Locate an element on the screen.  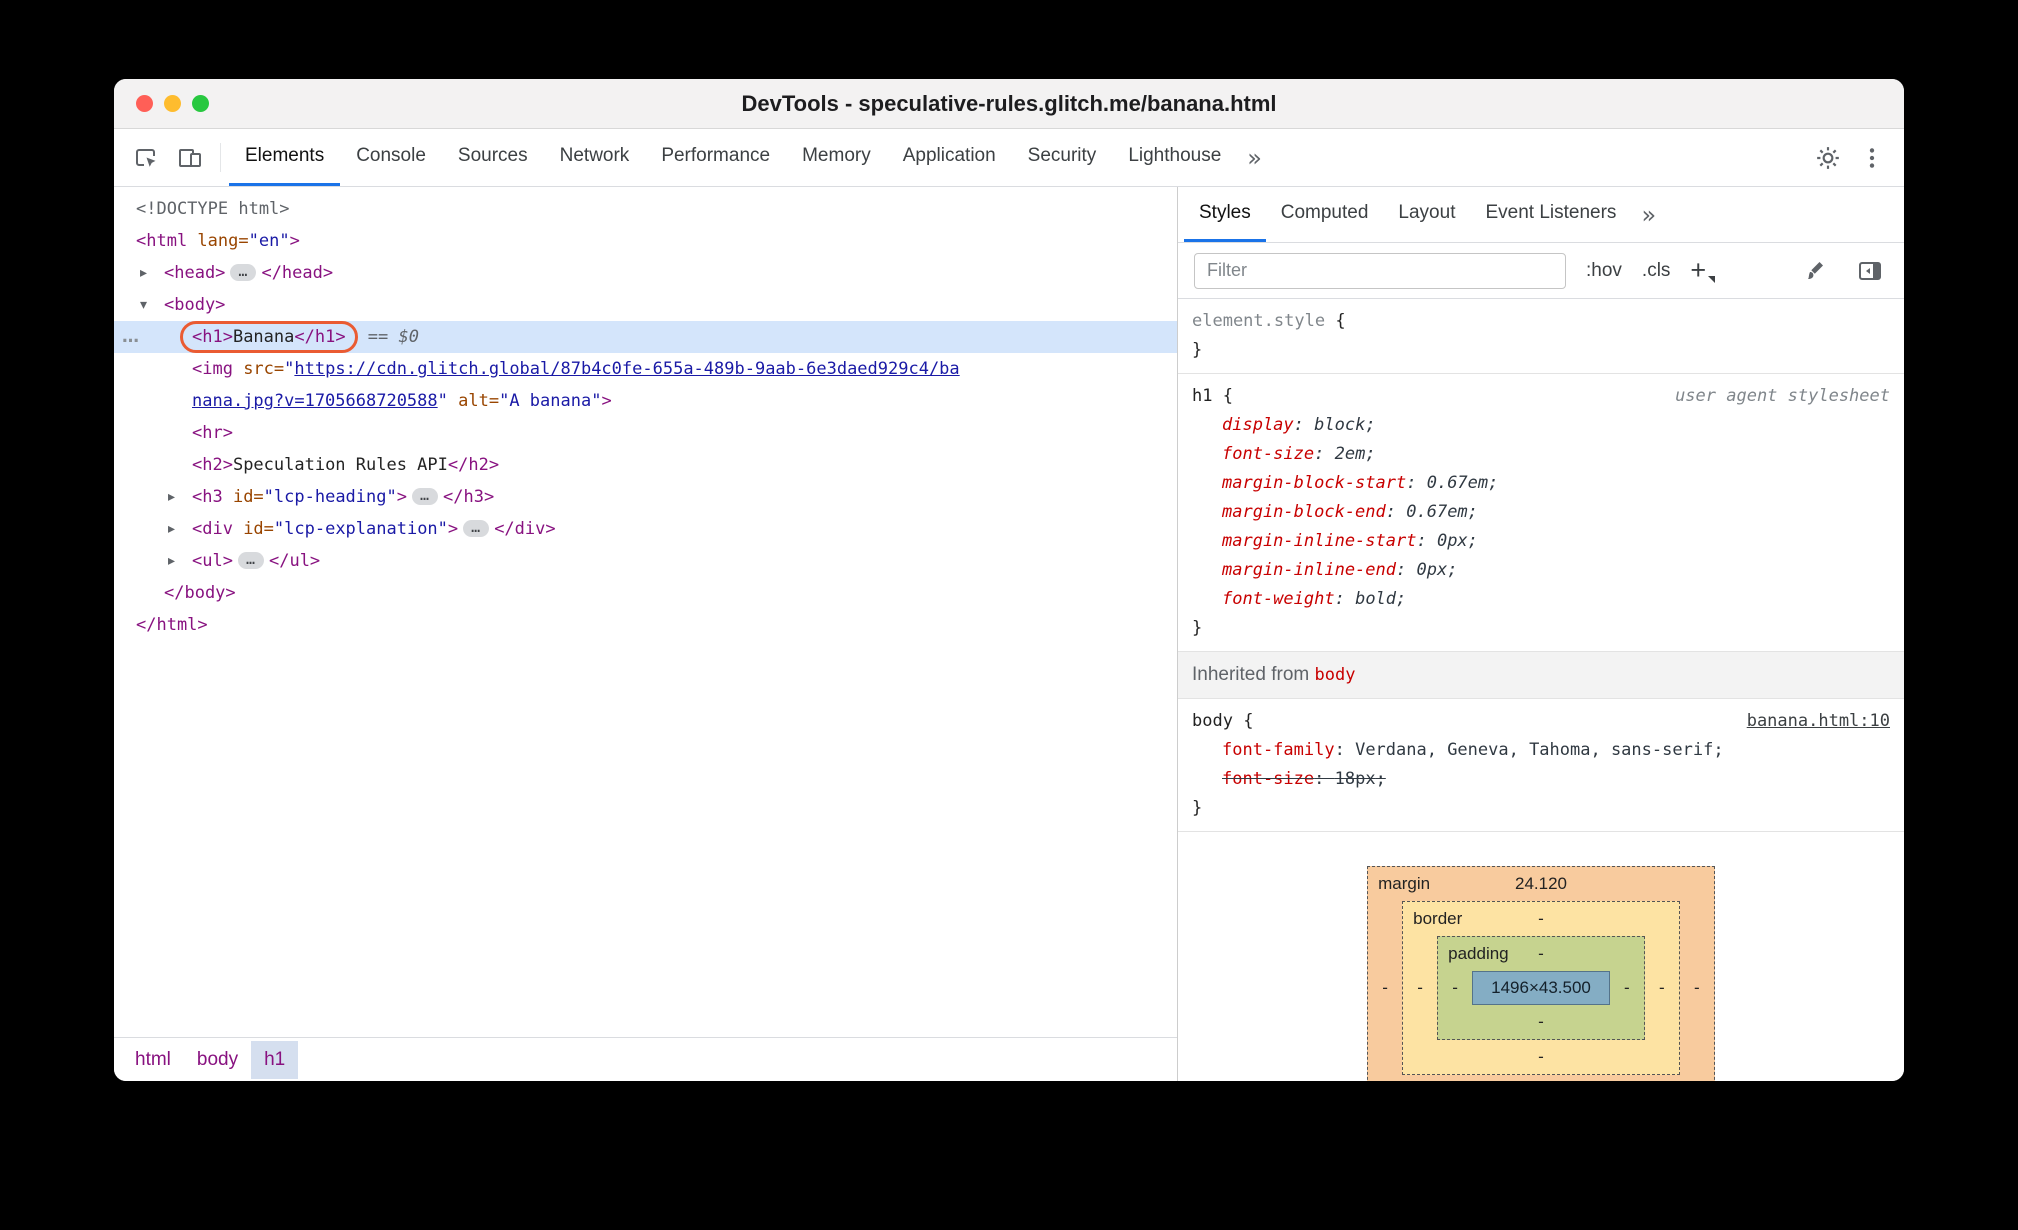
code-token: <ul> is located at coordinates (212, 561).